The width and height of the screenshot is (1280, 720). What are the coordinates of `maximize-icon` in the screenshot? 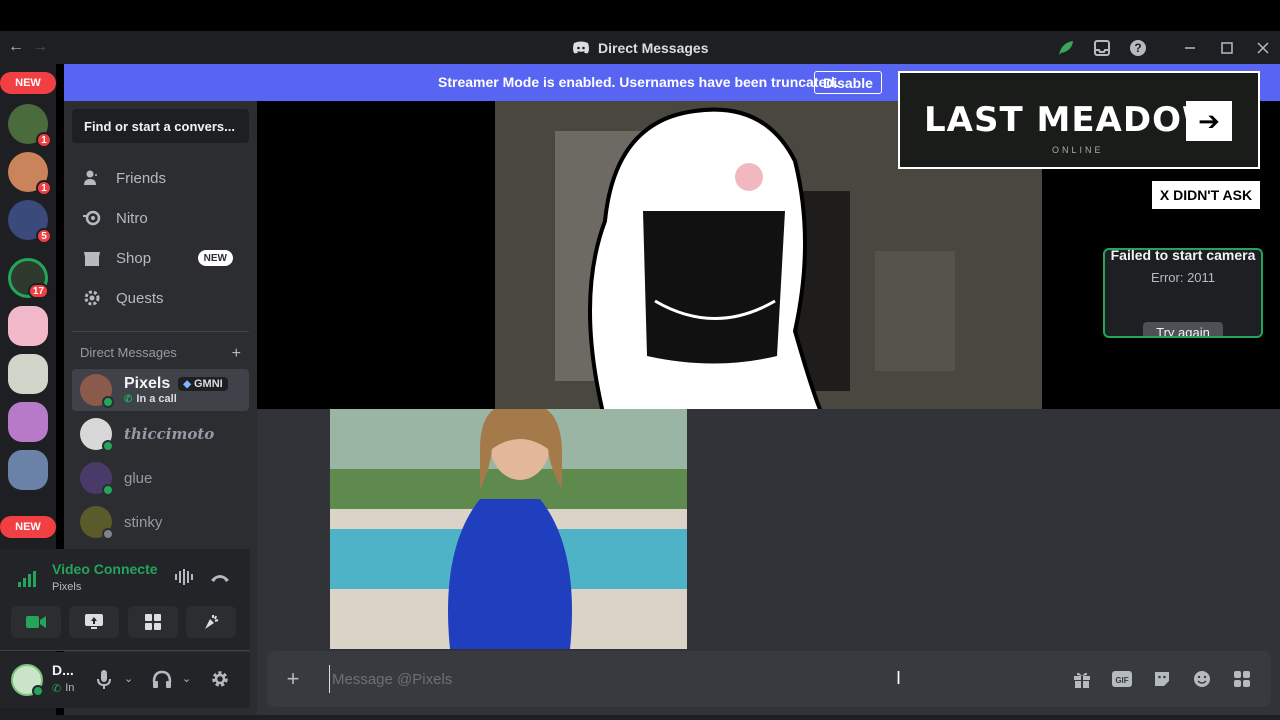 It's located at (1227, 48).